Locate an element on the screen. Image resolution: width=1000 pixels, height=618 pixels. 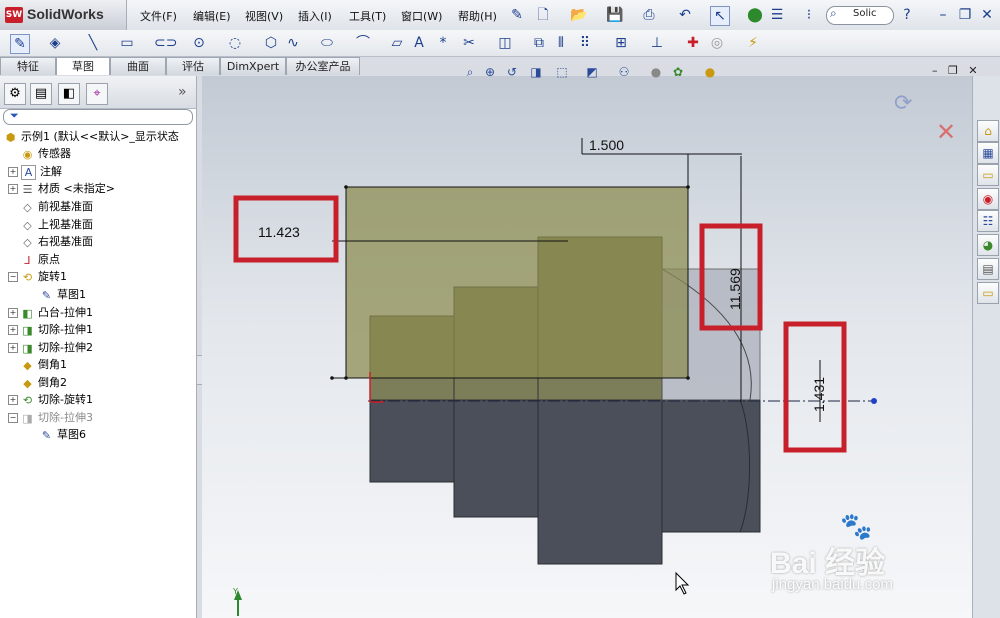
dimension-11423: 11.423 is located at coordinates (279, 232).